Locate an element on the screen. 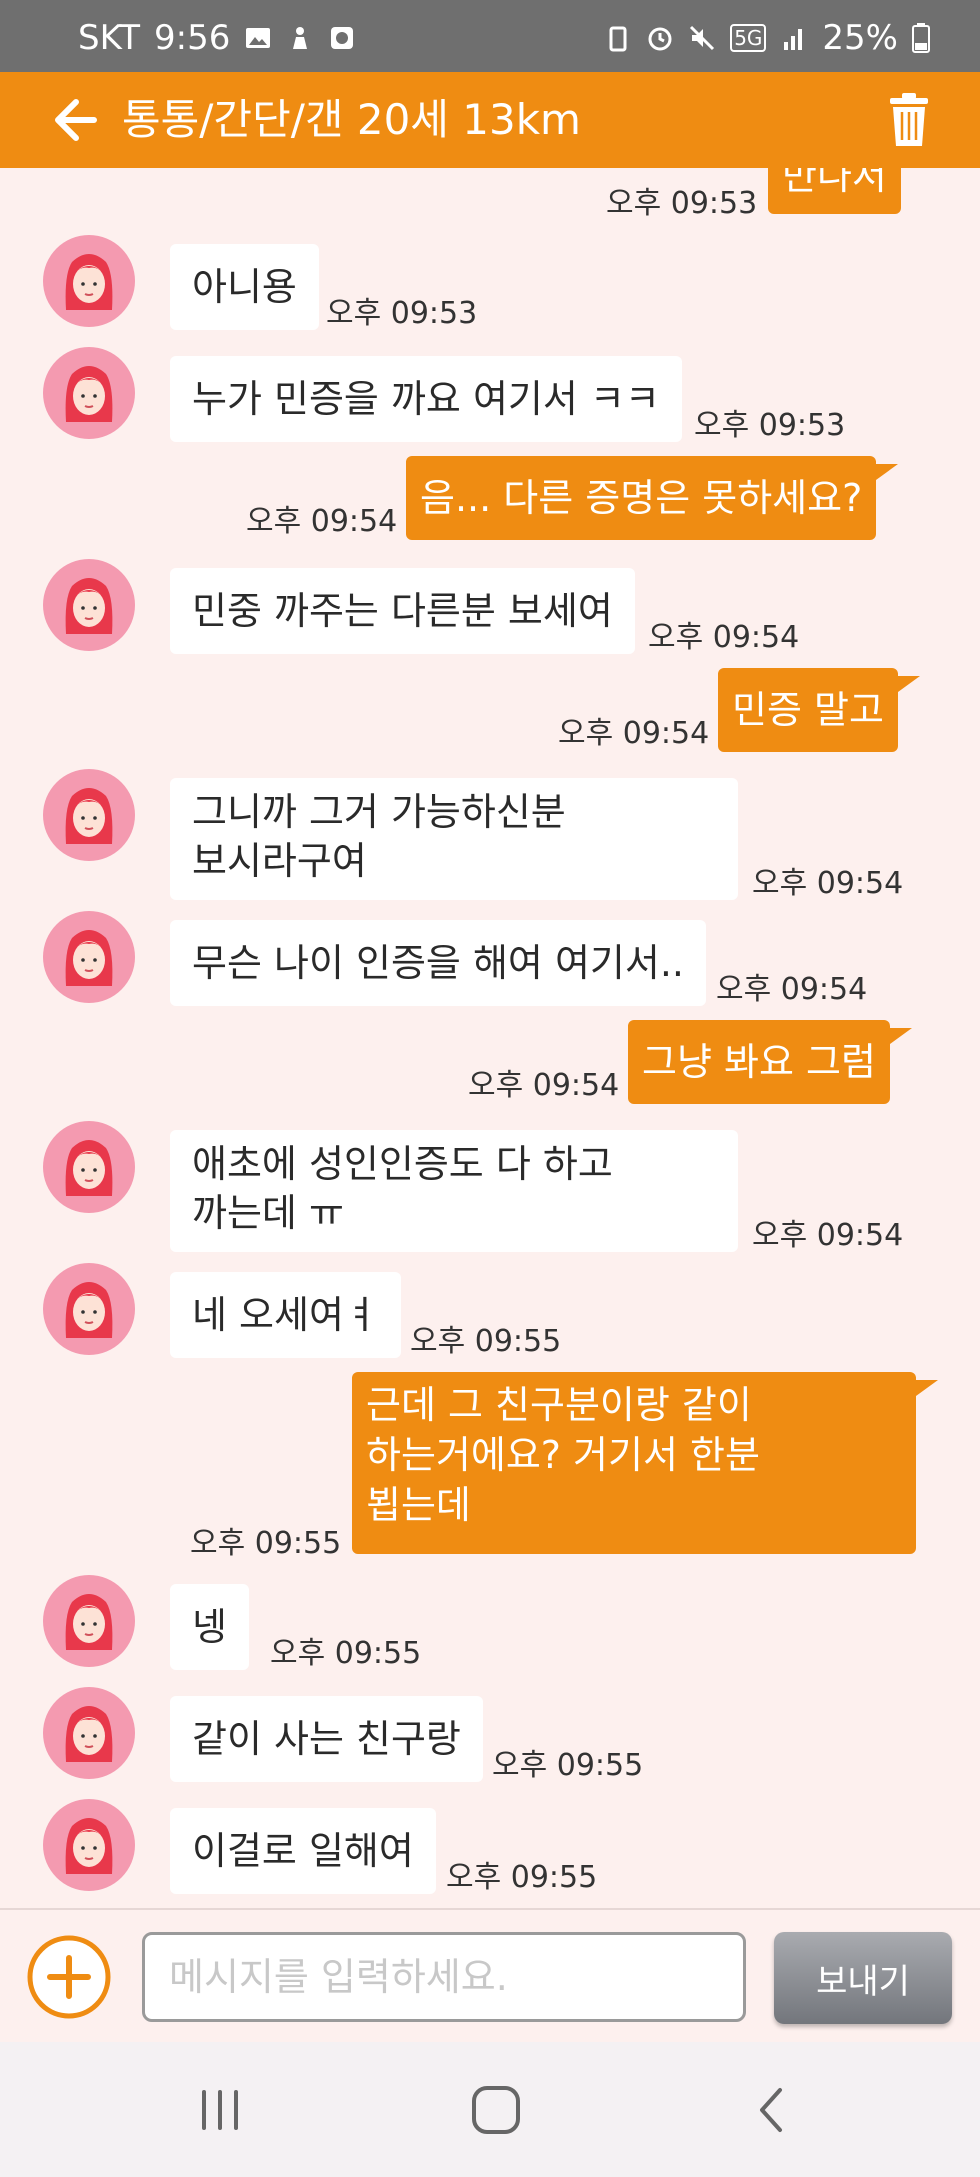 The height and width of the screenshot is (2177, 980). chat-header: 통통/간단/갠 20세 13km is located at coordinates (490, 120).